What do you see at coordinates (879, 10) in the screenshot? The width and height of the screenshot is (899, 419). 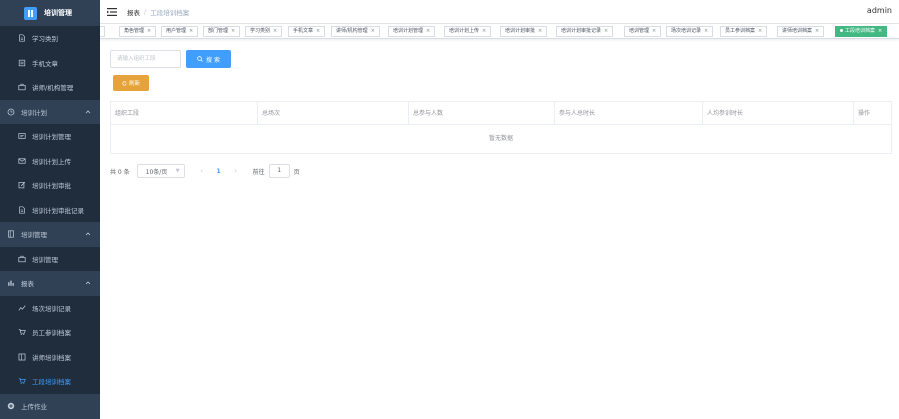 I see `user-menu: admin` at bounding box center [879, 10].